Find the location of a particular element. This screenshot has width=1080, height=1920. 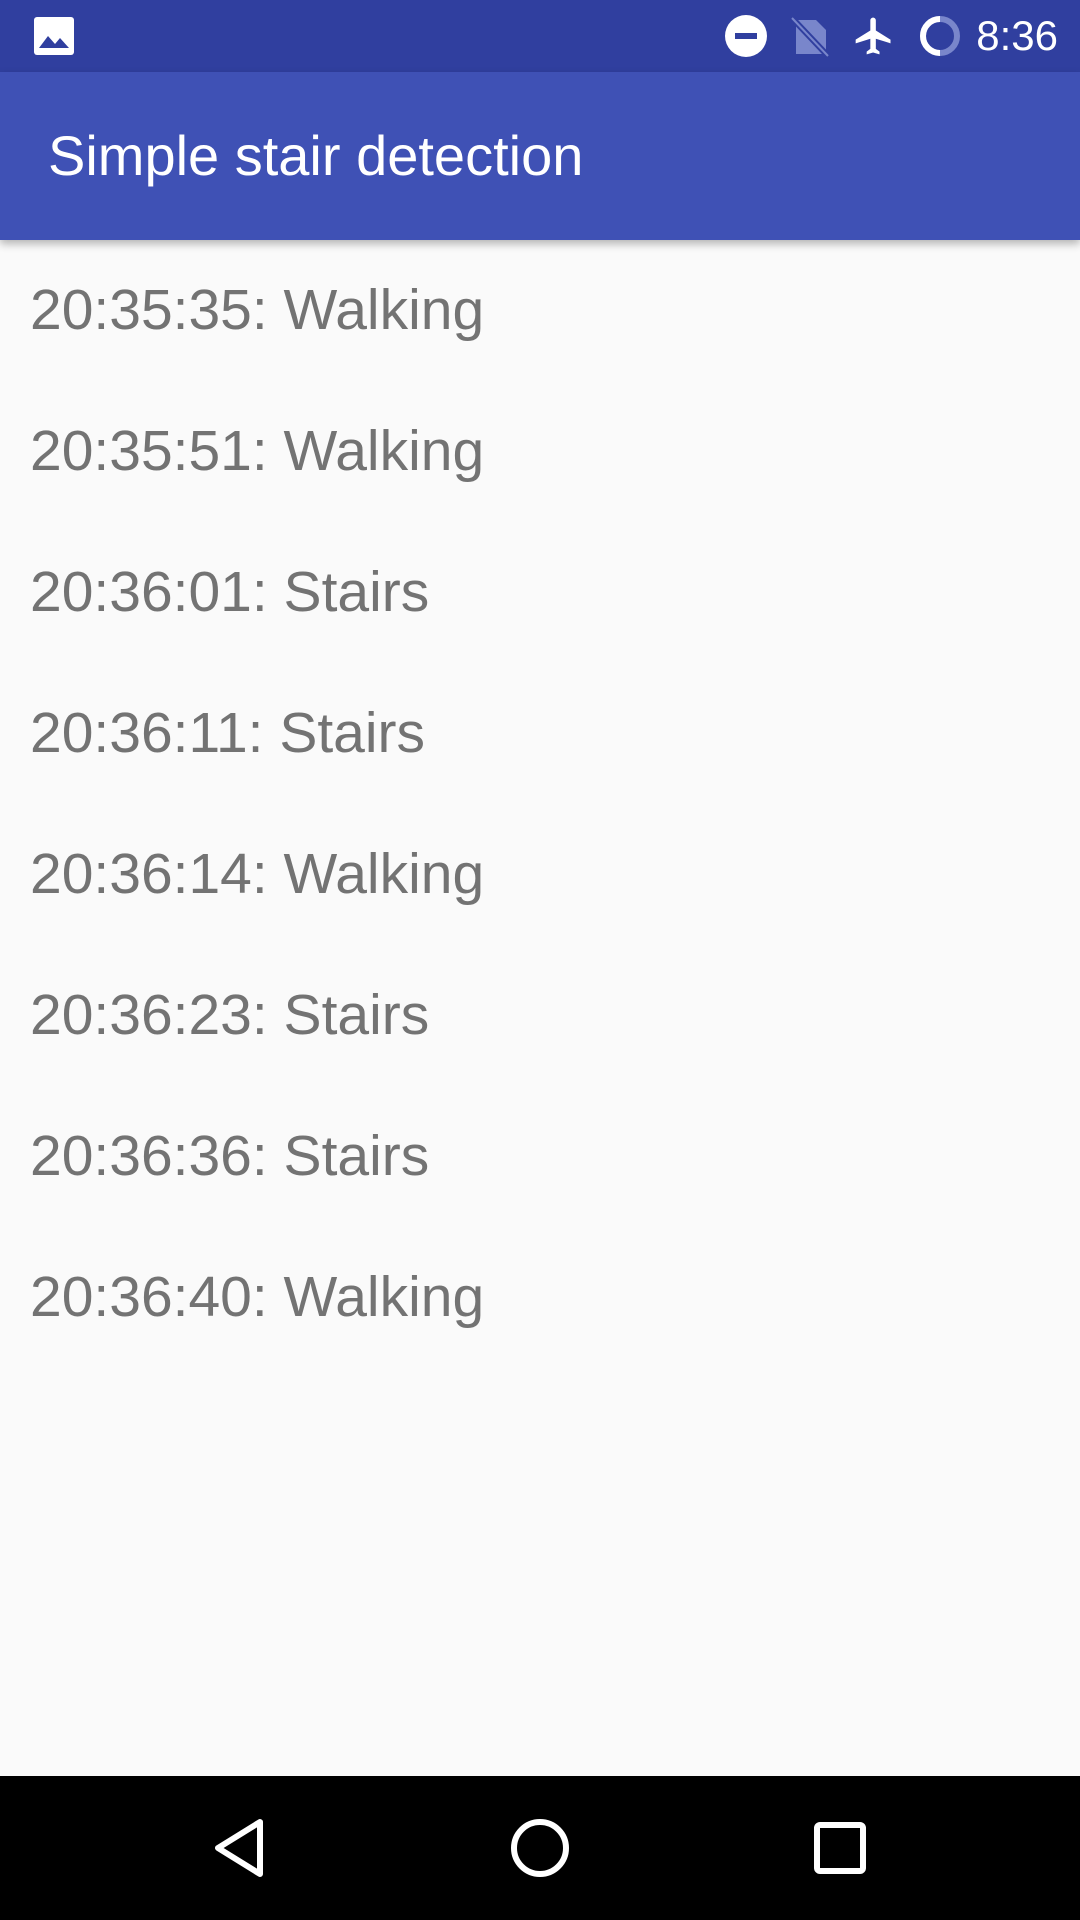

airplane-mode-icon is located at coordinates (874, 36).